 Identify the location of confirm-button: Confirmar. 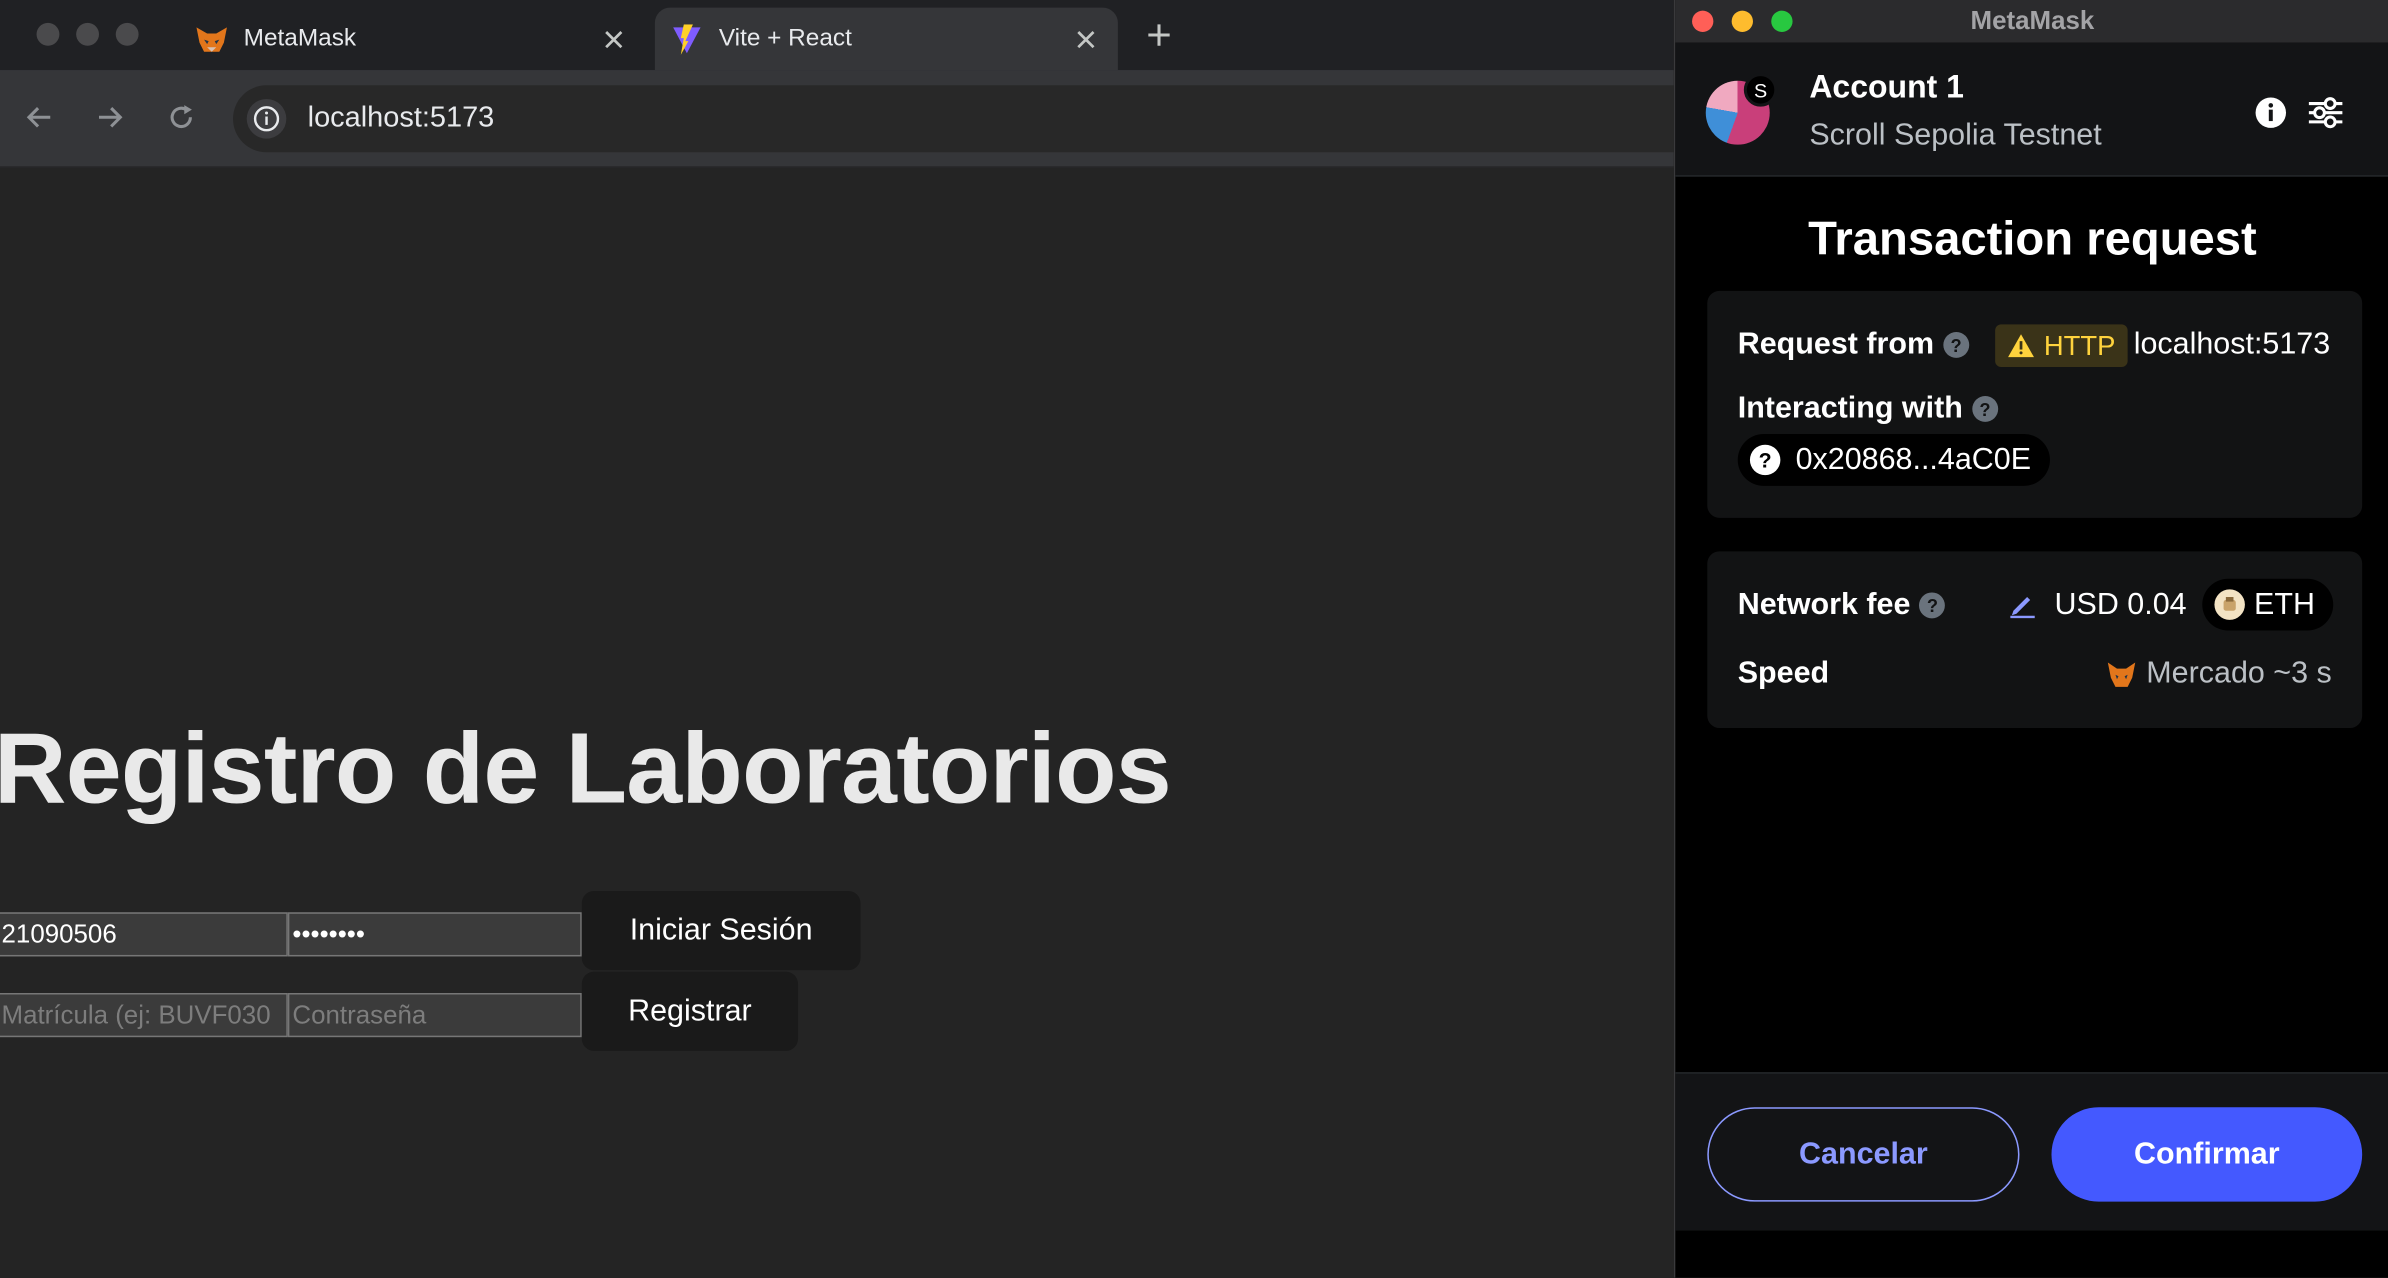
(2207, 1154).